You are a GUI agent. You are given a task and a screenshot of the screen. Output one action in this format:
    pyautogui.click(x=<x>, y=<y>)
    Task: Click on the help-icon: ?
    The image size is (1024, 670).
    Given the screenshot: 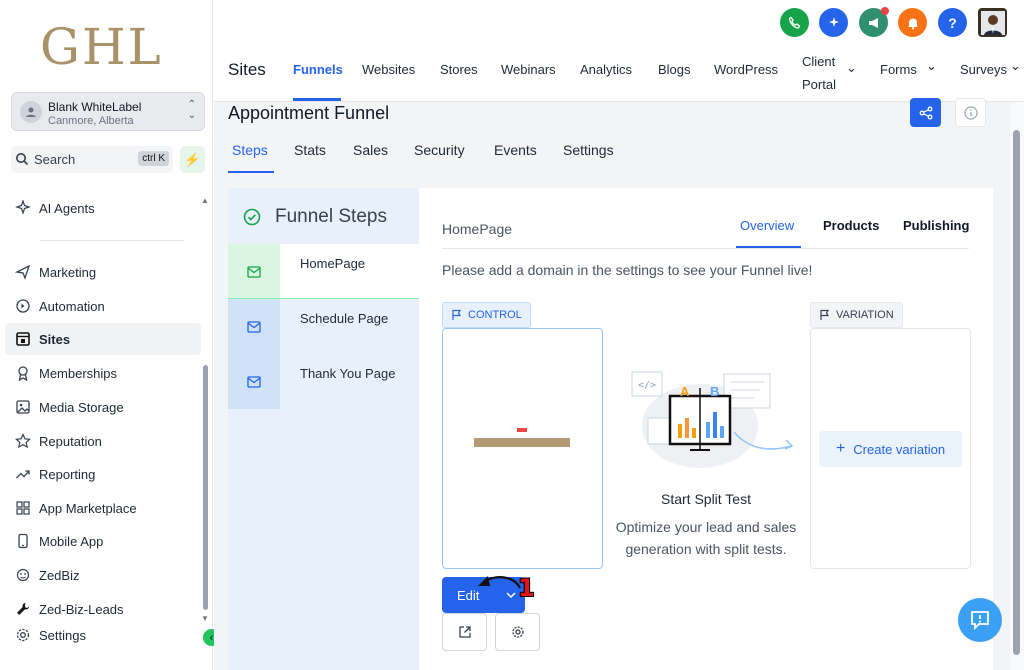 What is the action you would take?
    pyautogui.click(x=952, y=22)
    